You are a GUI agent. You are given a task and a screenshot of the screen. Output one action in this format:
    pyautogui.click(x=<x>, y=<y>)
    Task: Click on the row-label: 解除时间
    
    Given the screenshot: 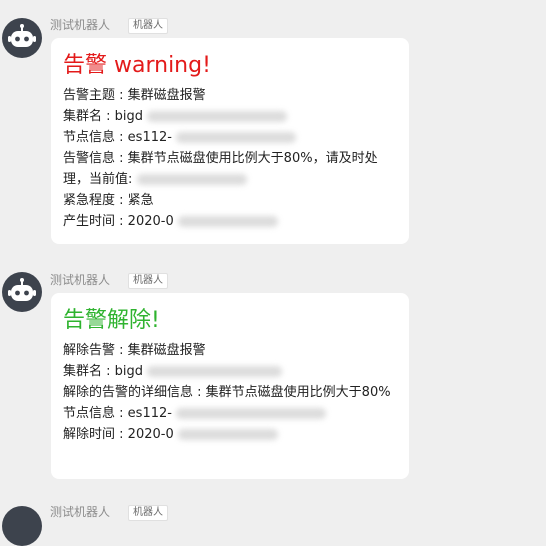 What is the action you would take?
    pyautogui.click(x=89, y=434)
    